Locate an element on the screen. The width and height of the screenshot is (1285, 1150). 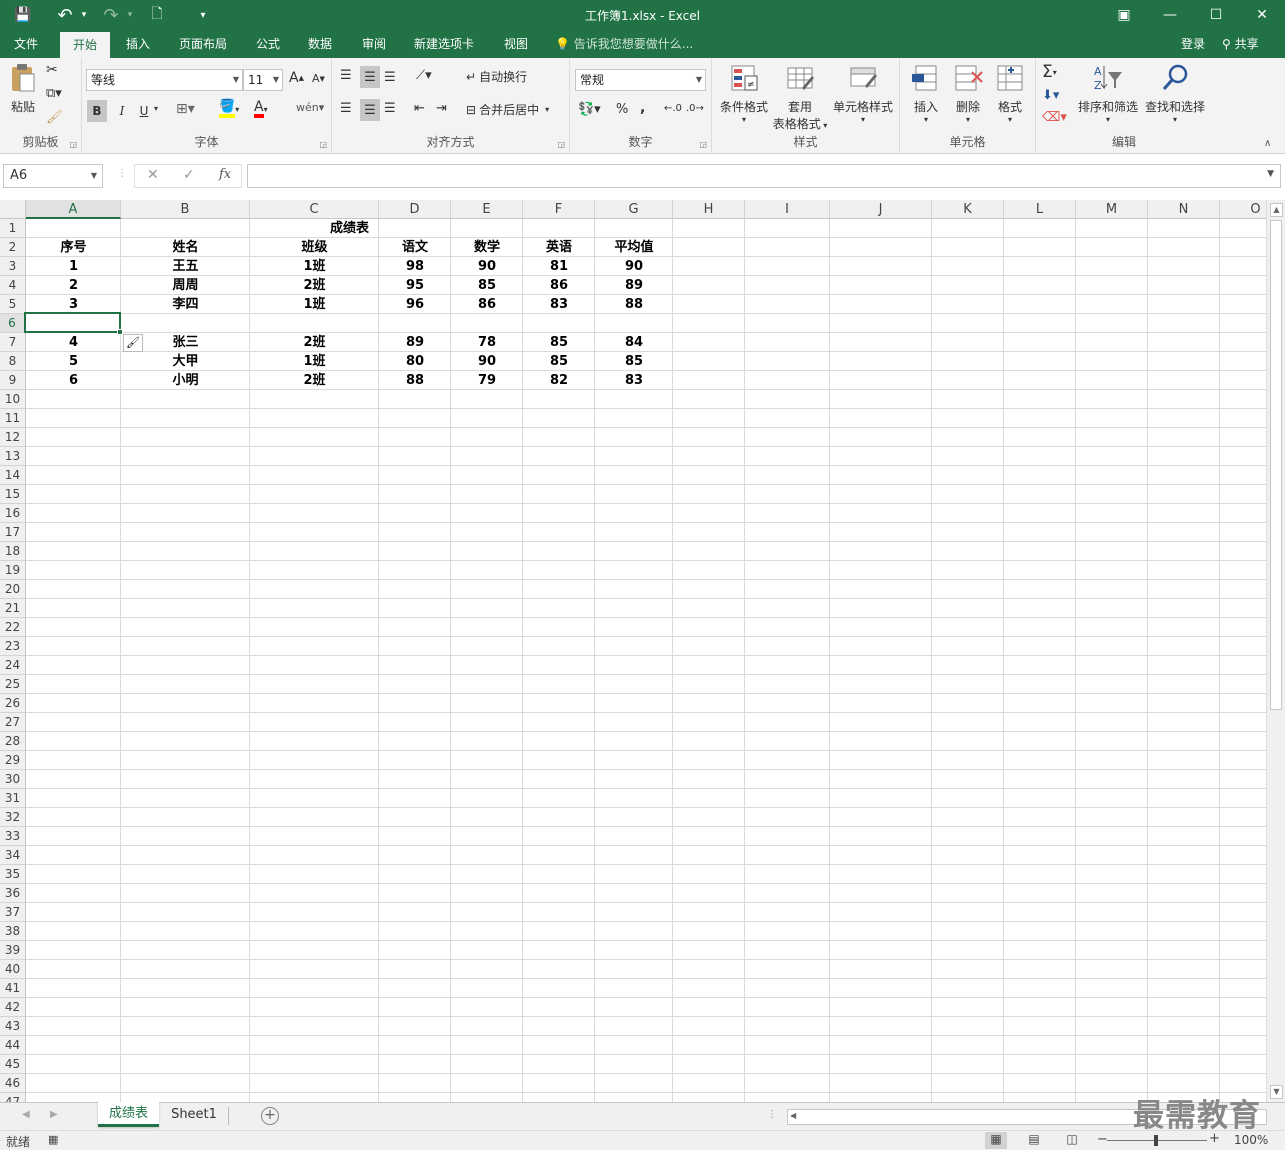
row-header-34: 34 is located at coordinates (13, 855).